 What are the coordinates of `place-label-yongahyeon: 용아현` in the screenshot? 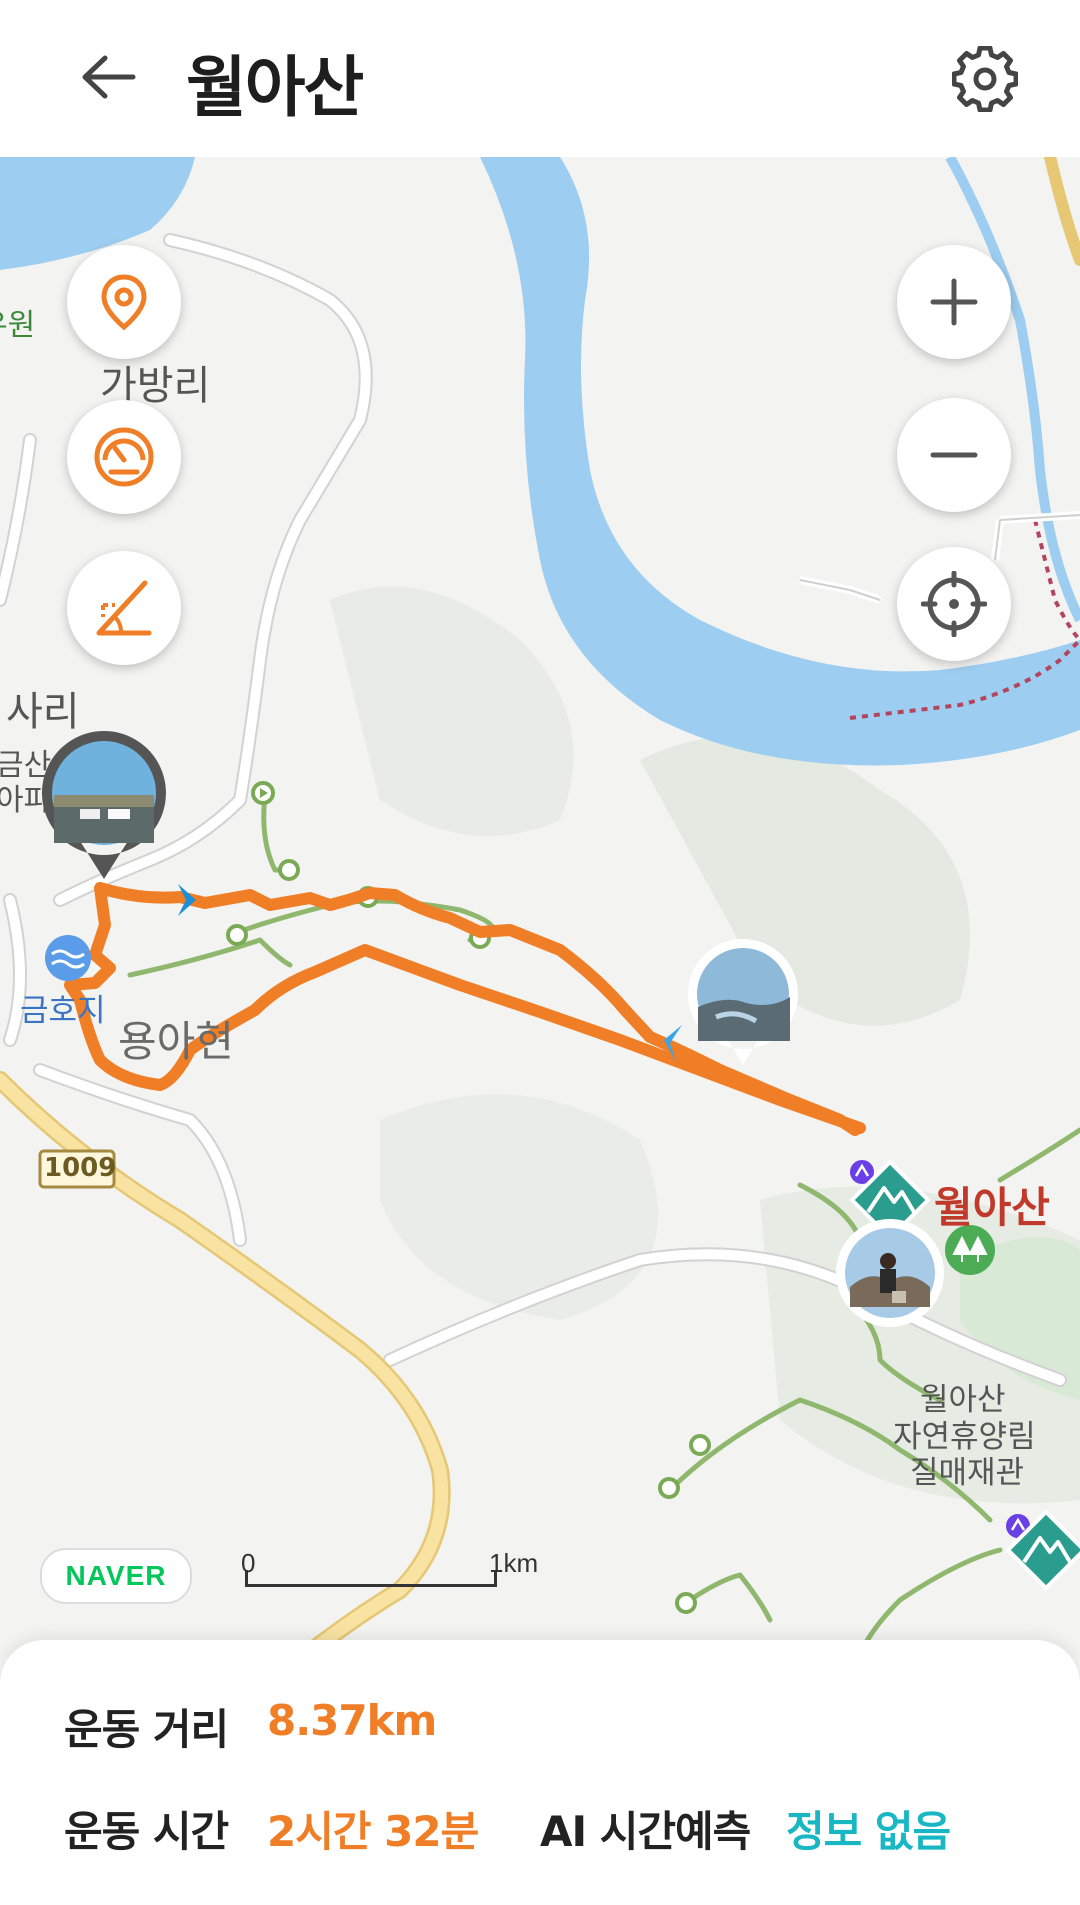 It's located at (176, 1041).